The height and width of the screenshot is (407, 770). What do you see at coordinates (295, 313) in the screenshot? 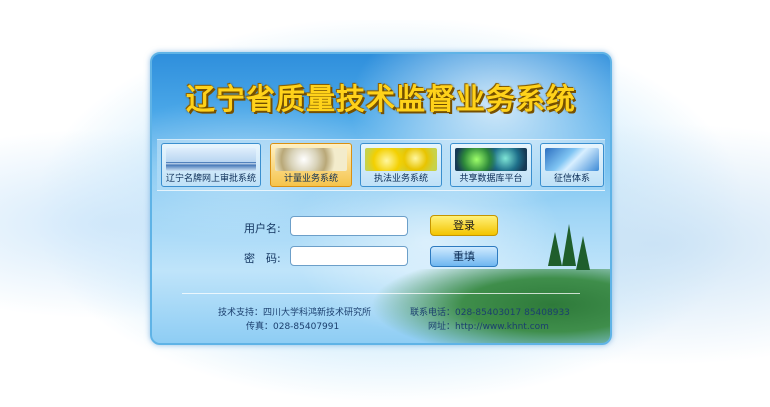
I see `tech-support-text: 技术支持：四川大学科鸿新技术研究所` at bounding box center [295, 313].